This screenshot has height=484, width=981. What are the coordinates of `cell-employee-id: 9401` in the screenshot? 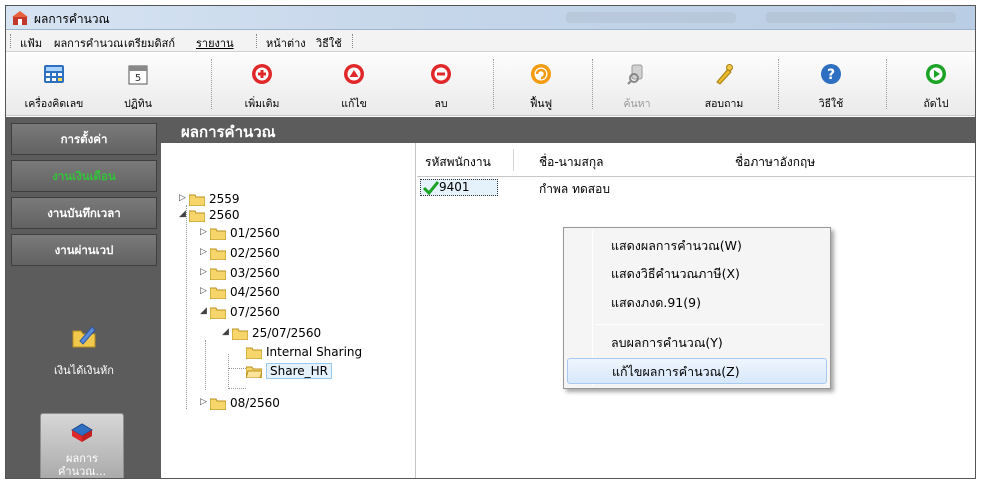 It's located at (454, 187).